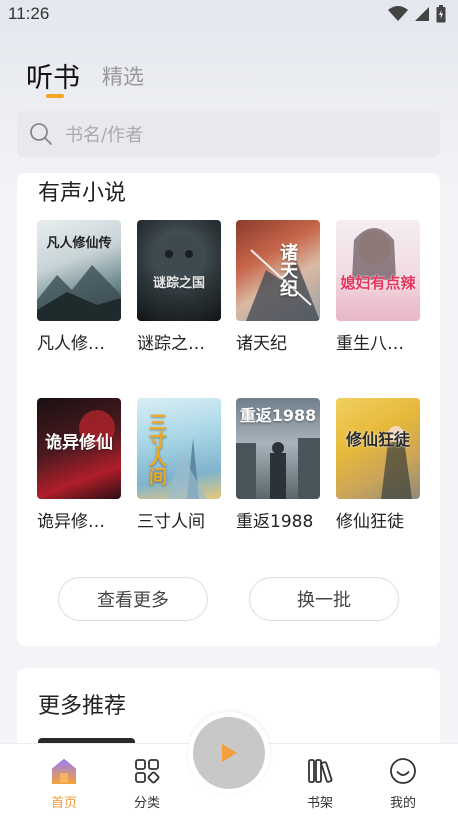 Image resolution: width=458 pixels, height=820 pixels. I want to click on view-more-label: 查看更多, so click(133, 600).